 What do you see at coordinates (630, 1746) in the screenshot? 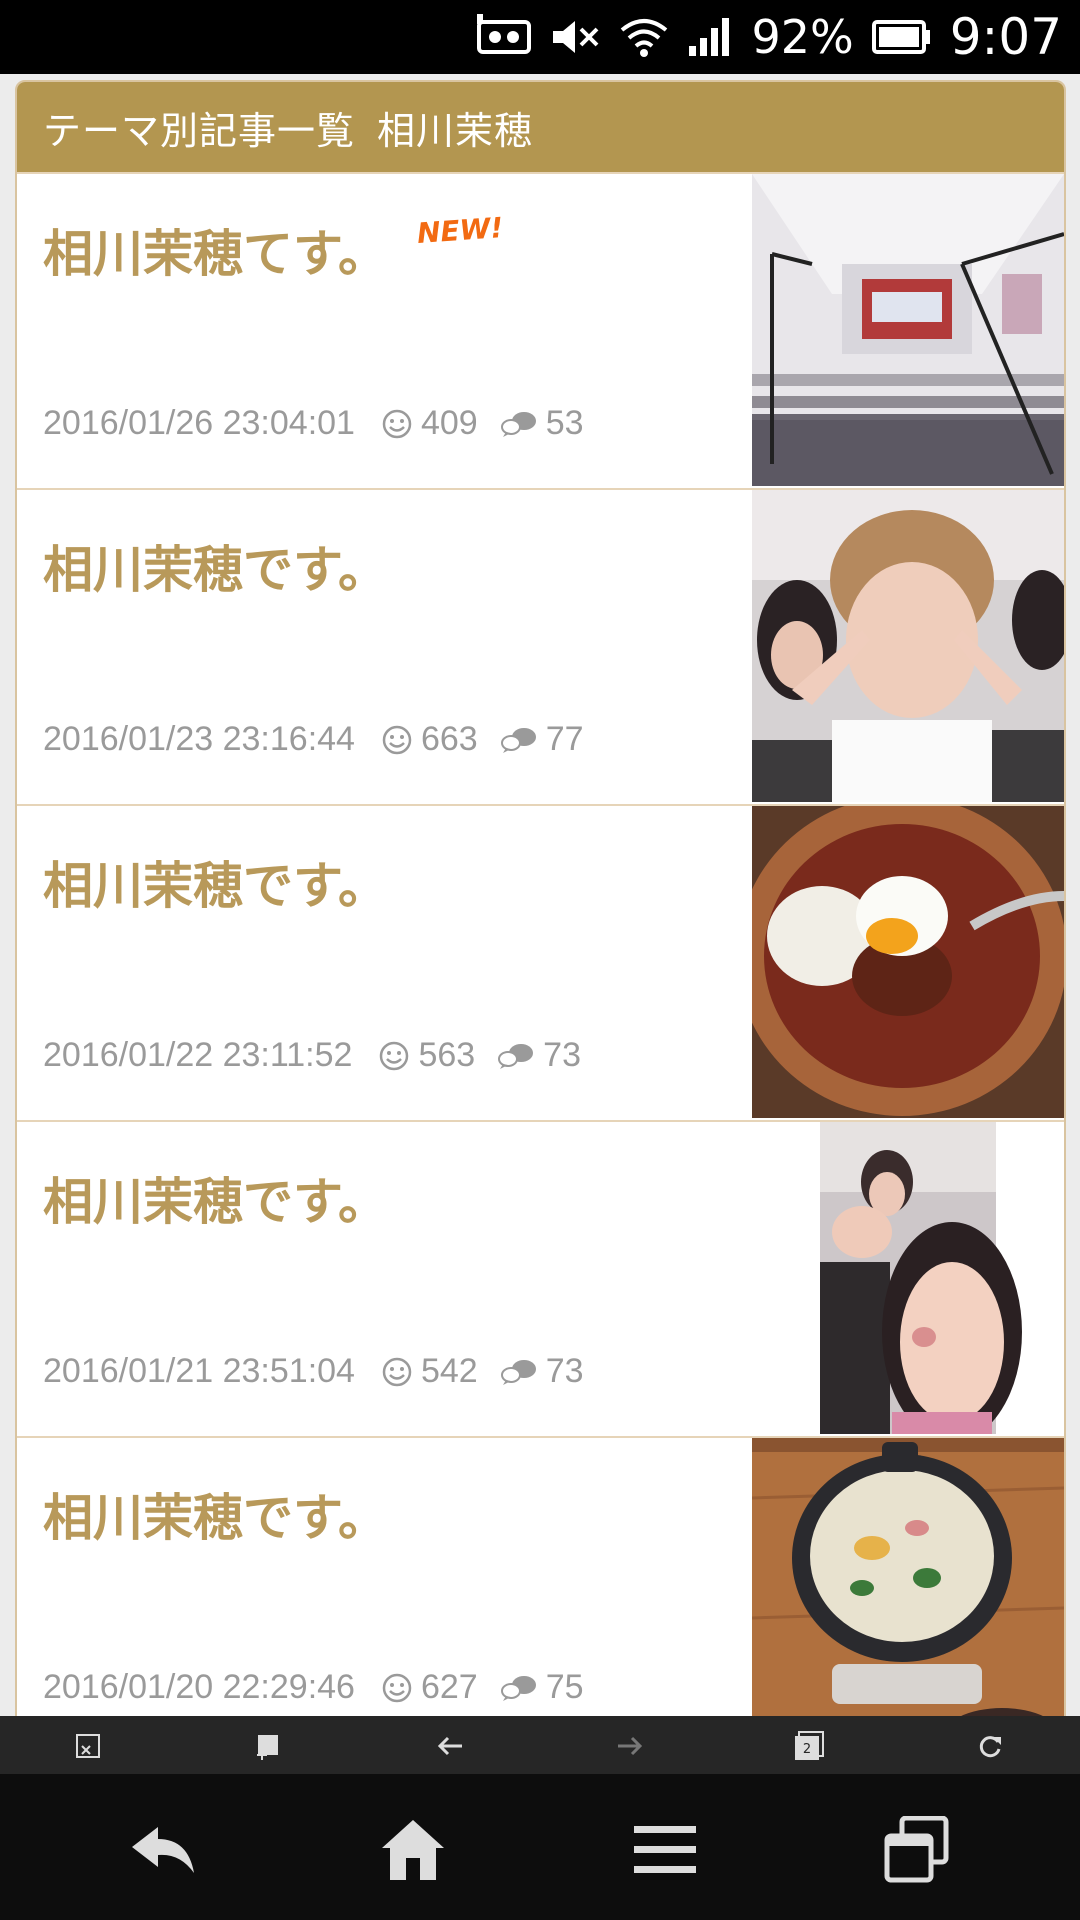
I see `forward-arrow-icon` at bounding box center [630, 1746].